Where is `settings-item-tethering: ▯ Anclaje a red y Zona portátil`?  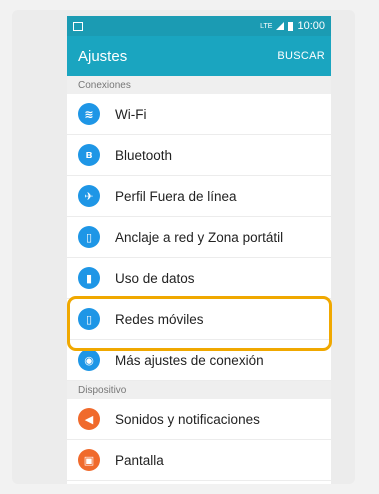
settings-item-tethering: ▯ Anclaje a red y Zona portátil is located at coordinates (199, 237).